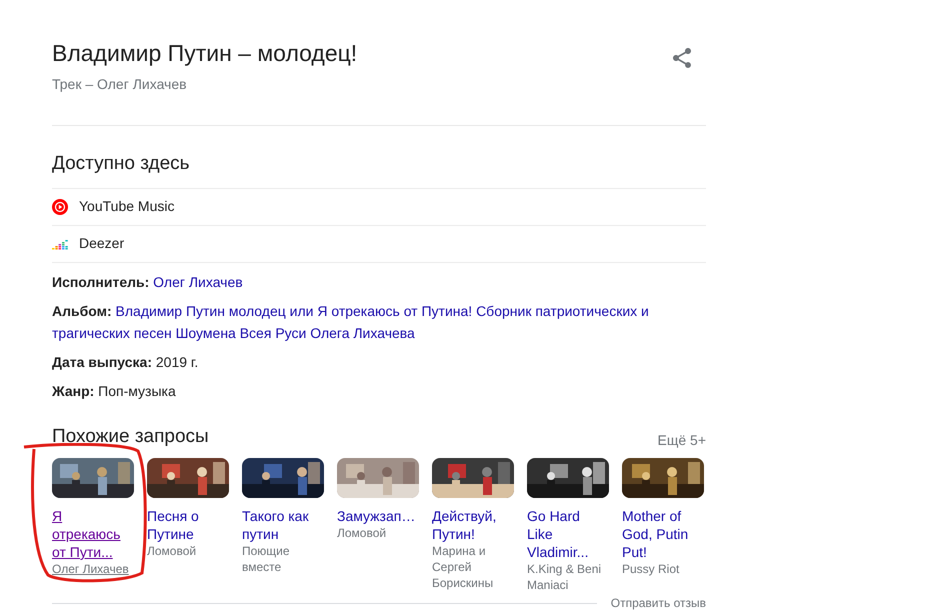  What do you see at coordinates (266, 559) in the screenshot?
I see `card-subtitle: Поющие вместе` at bounding box center [266, 559].